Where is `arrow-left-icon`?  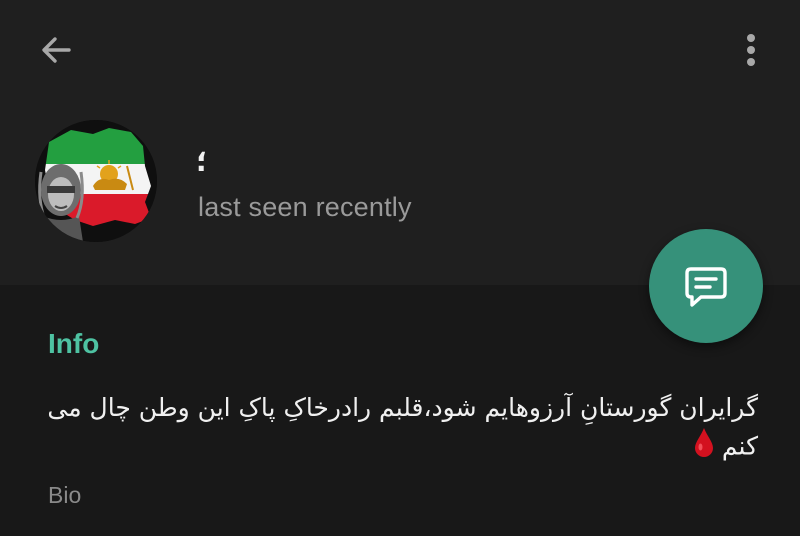
arrow-left-icon is located at coordinates (56, 50).